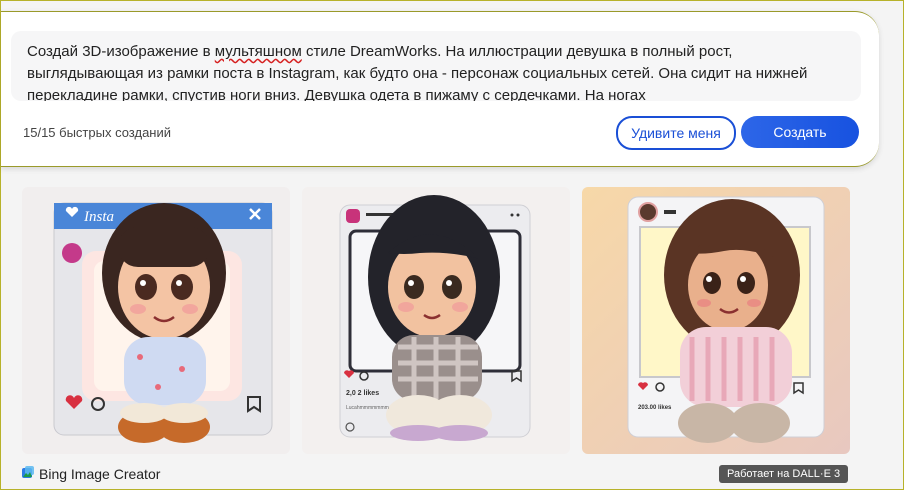 The image size is (904, 490). I want to click on misspelled-word: мультяшном, so click(258, 51).